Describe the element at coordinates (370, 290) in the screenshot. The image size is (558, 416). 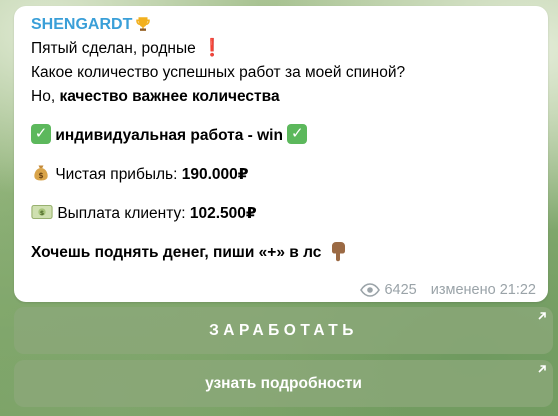
I see `eye-icon` at that location.